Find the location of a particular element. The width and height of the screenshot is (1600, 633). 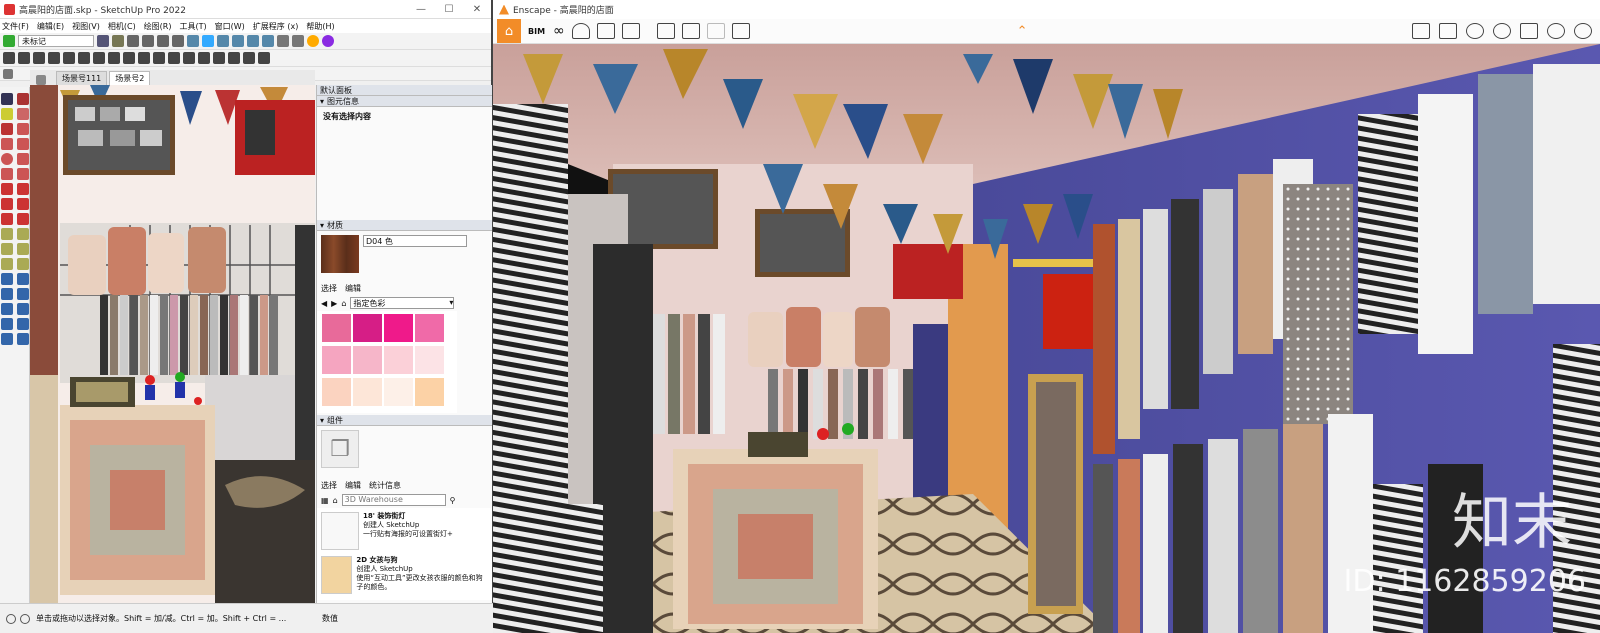

rectangle-tool-icon is located at coordinates (7, 144).